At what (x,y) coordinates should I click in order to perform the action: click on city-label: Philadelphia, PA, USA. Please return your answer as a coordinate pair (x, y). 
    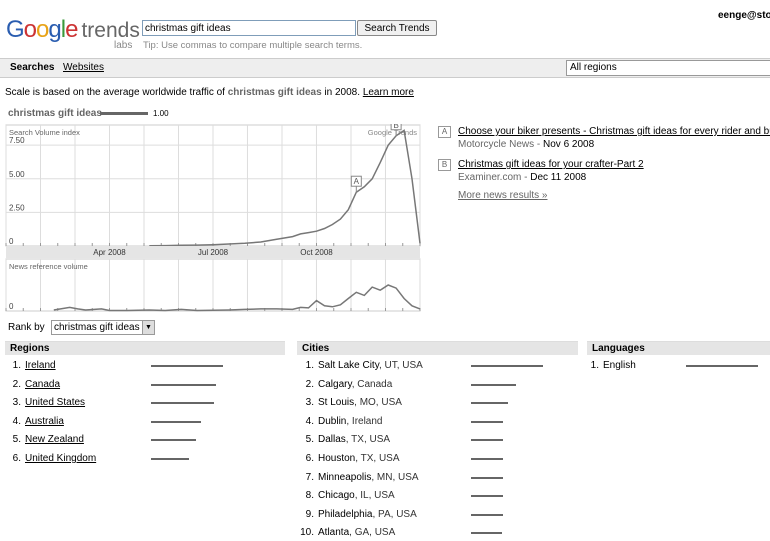
    Looking at the image, I should click on (367, 514).